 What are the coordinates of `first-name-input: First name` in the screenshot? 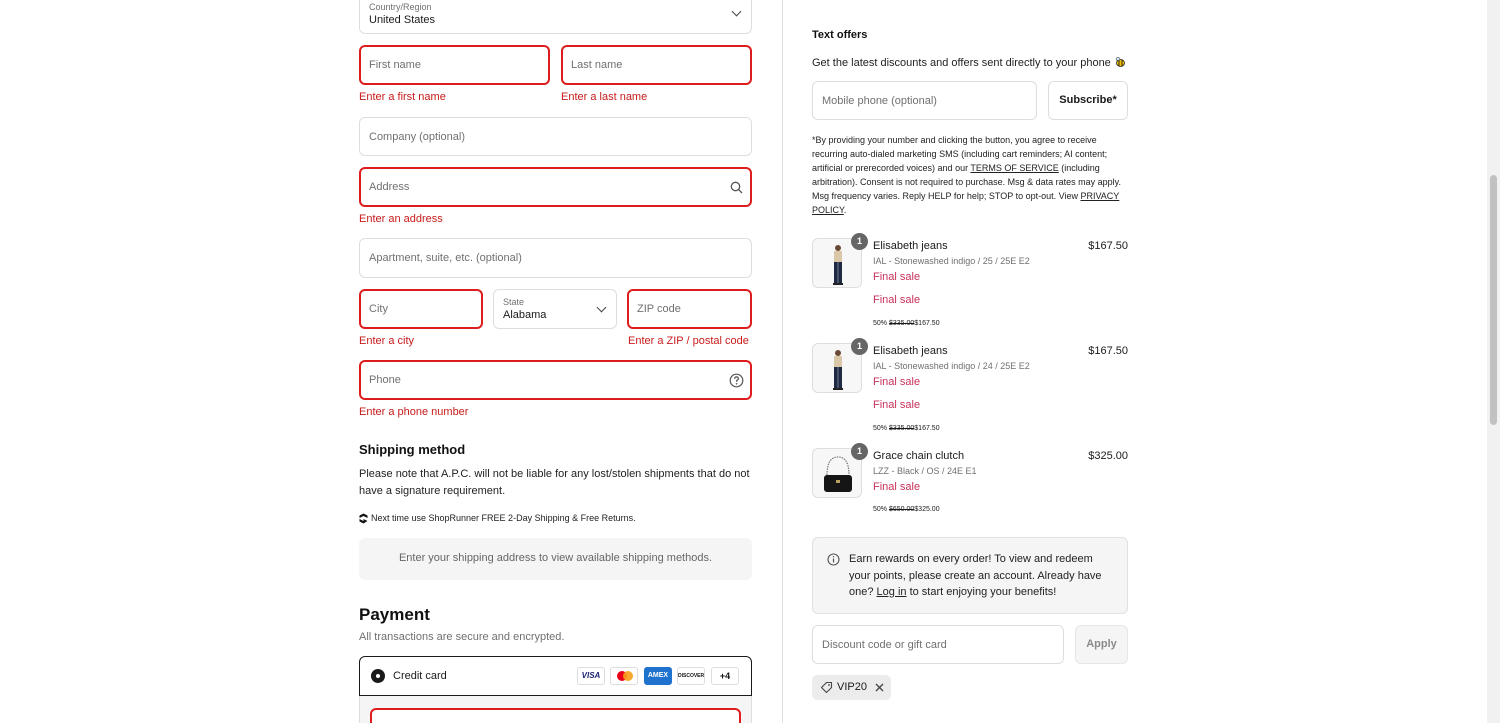 It's located at (454, 65).